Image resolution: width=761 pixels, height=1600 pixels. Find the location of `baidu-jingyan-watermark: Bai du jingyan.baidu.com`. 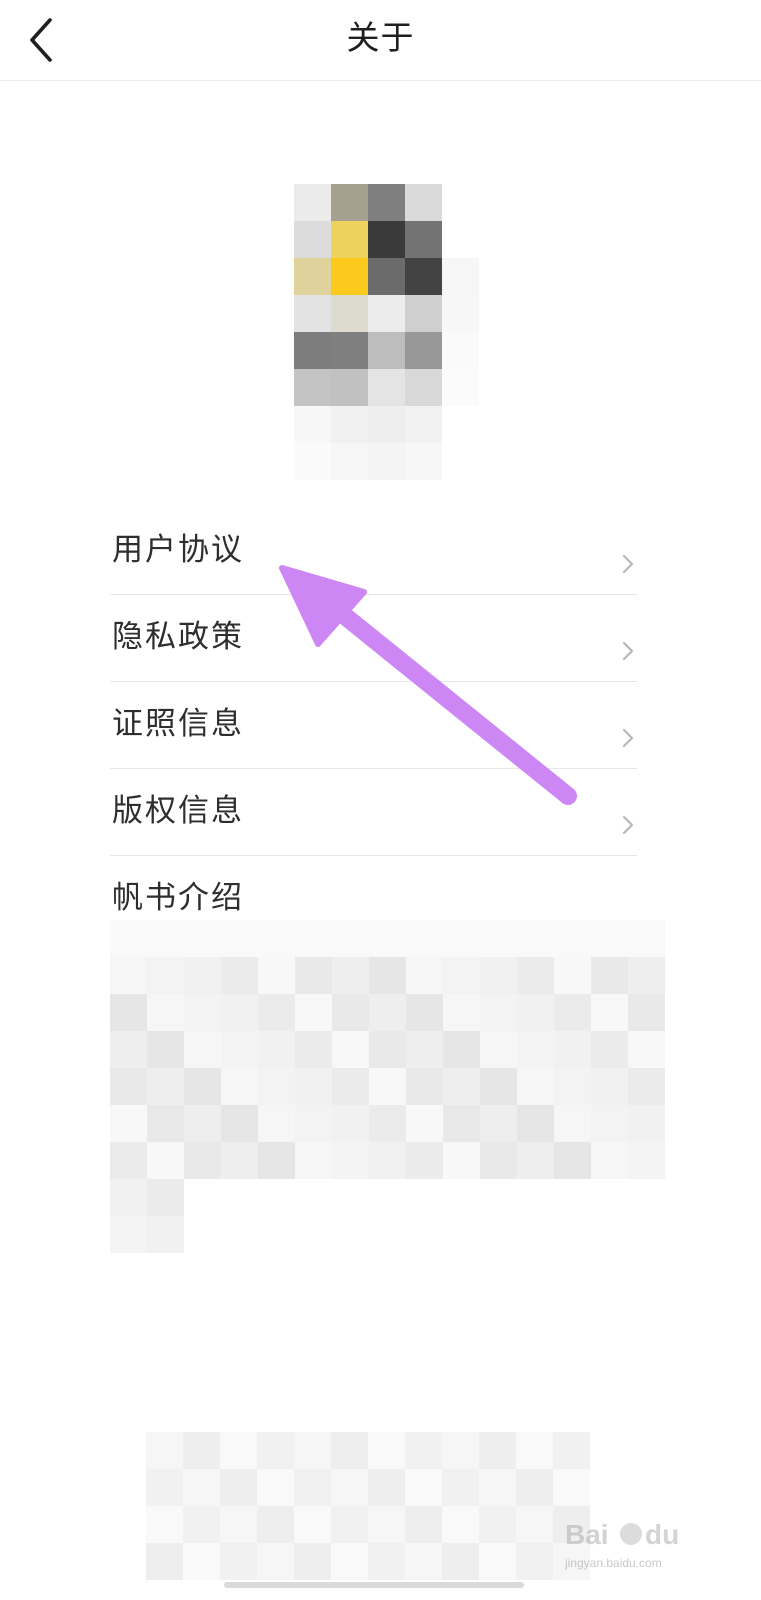

baidu-jingyan-watermark: Bai du jingyan.baidu.com is located at coordinates (640, 1542).